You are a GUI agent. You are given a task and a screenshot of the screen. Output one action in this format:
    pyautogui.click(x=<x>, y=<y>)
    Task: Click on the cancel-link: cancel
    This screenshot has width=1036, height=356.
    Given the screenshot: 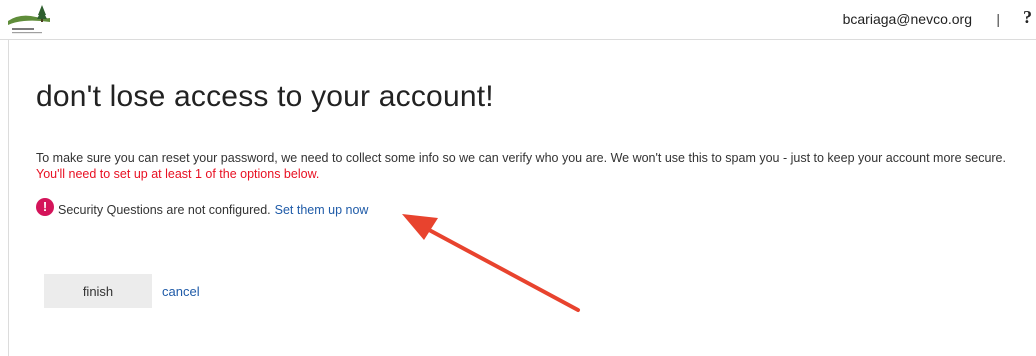 What is the action you would take?
    pyautogui.click(x=181, y=291)
    